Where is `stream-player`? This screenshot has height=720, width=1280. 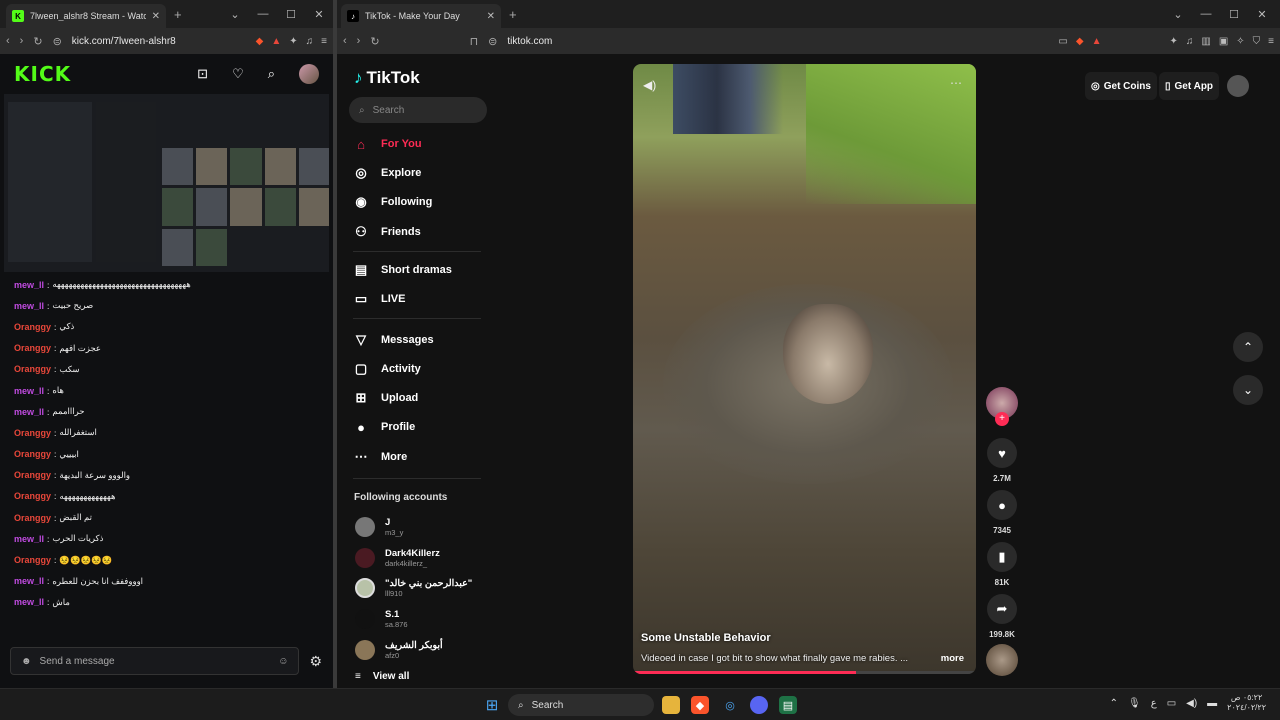
stream-player is located at coordinates (166, 183).